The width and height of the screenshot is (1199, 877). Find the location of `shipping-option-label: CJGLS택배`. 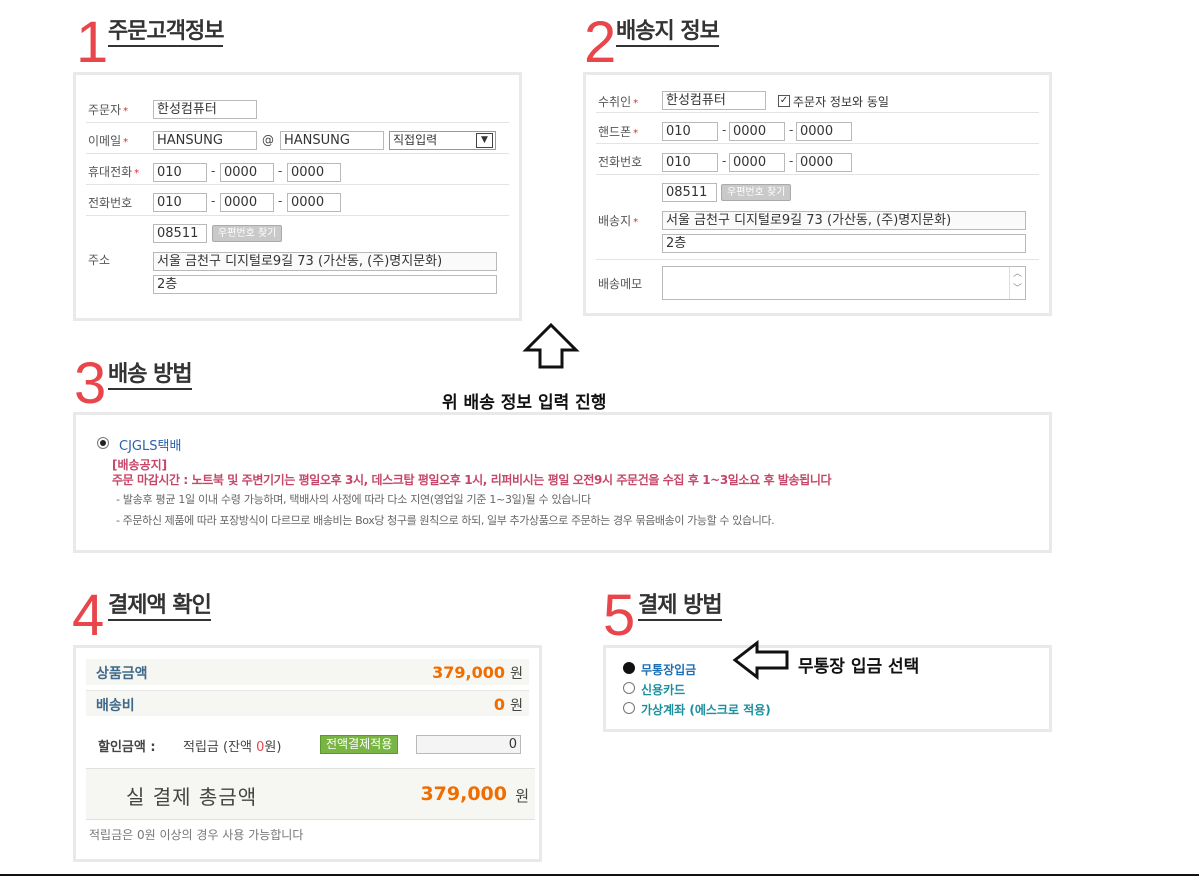

shipping-option-label: CJGLS택배 is located at coordinates (150, 446).